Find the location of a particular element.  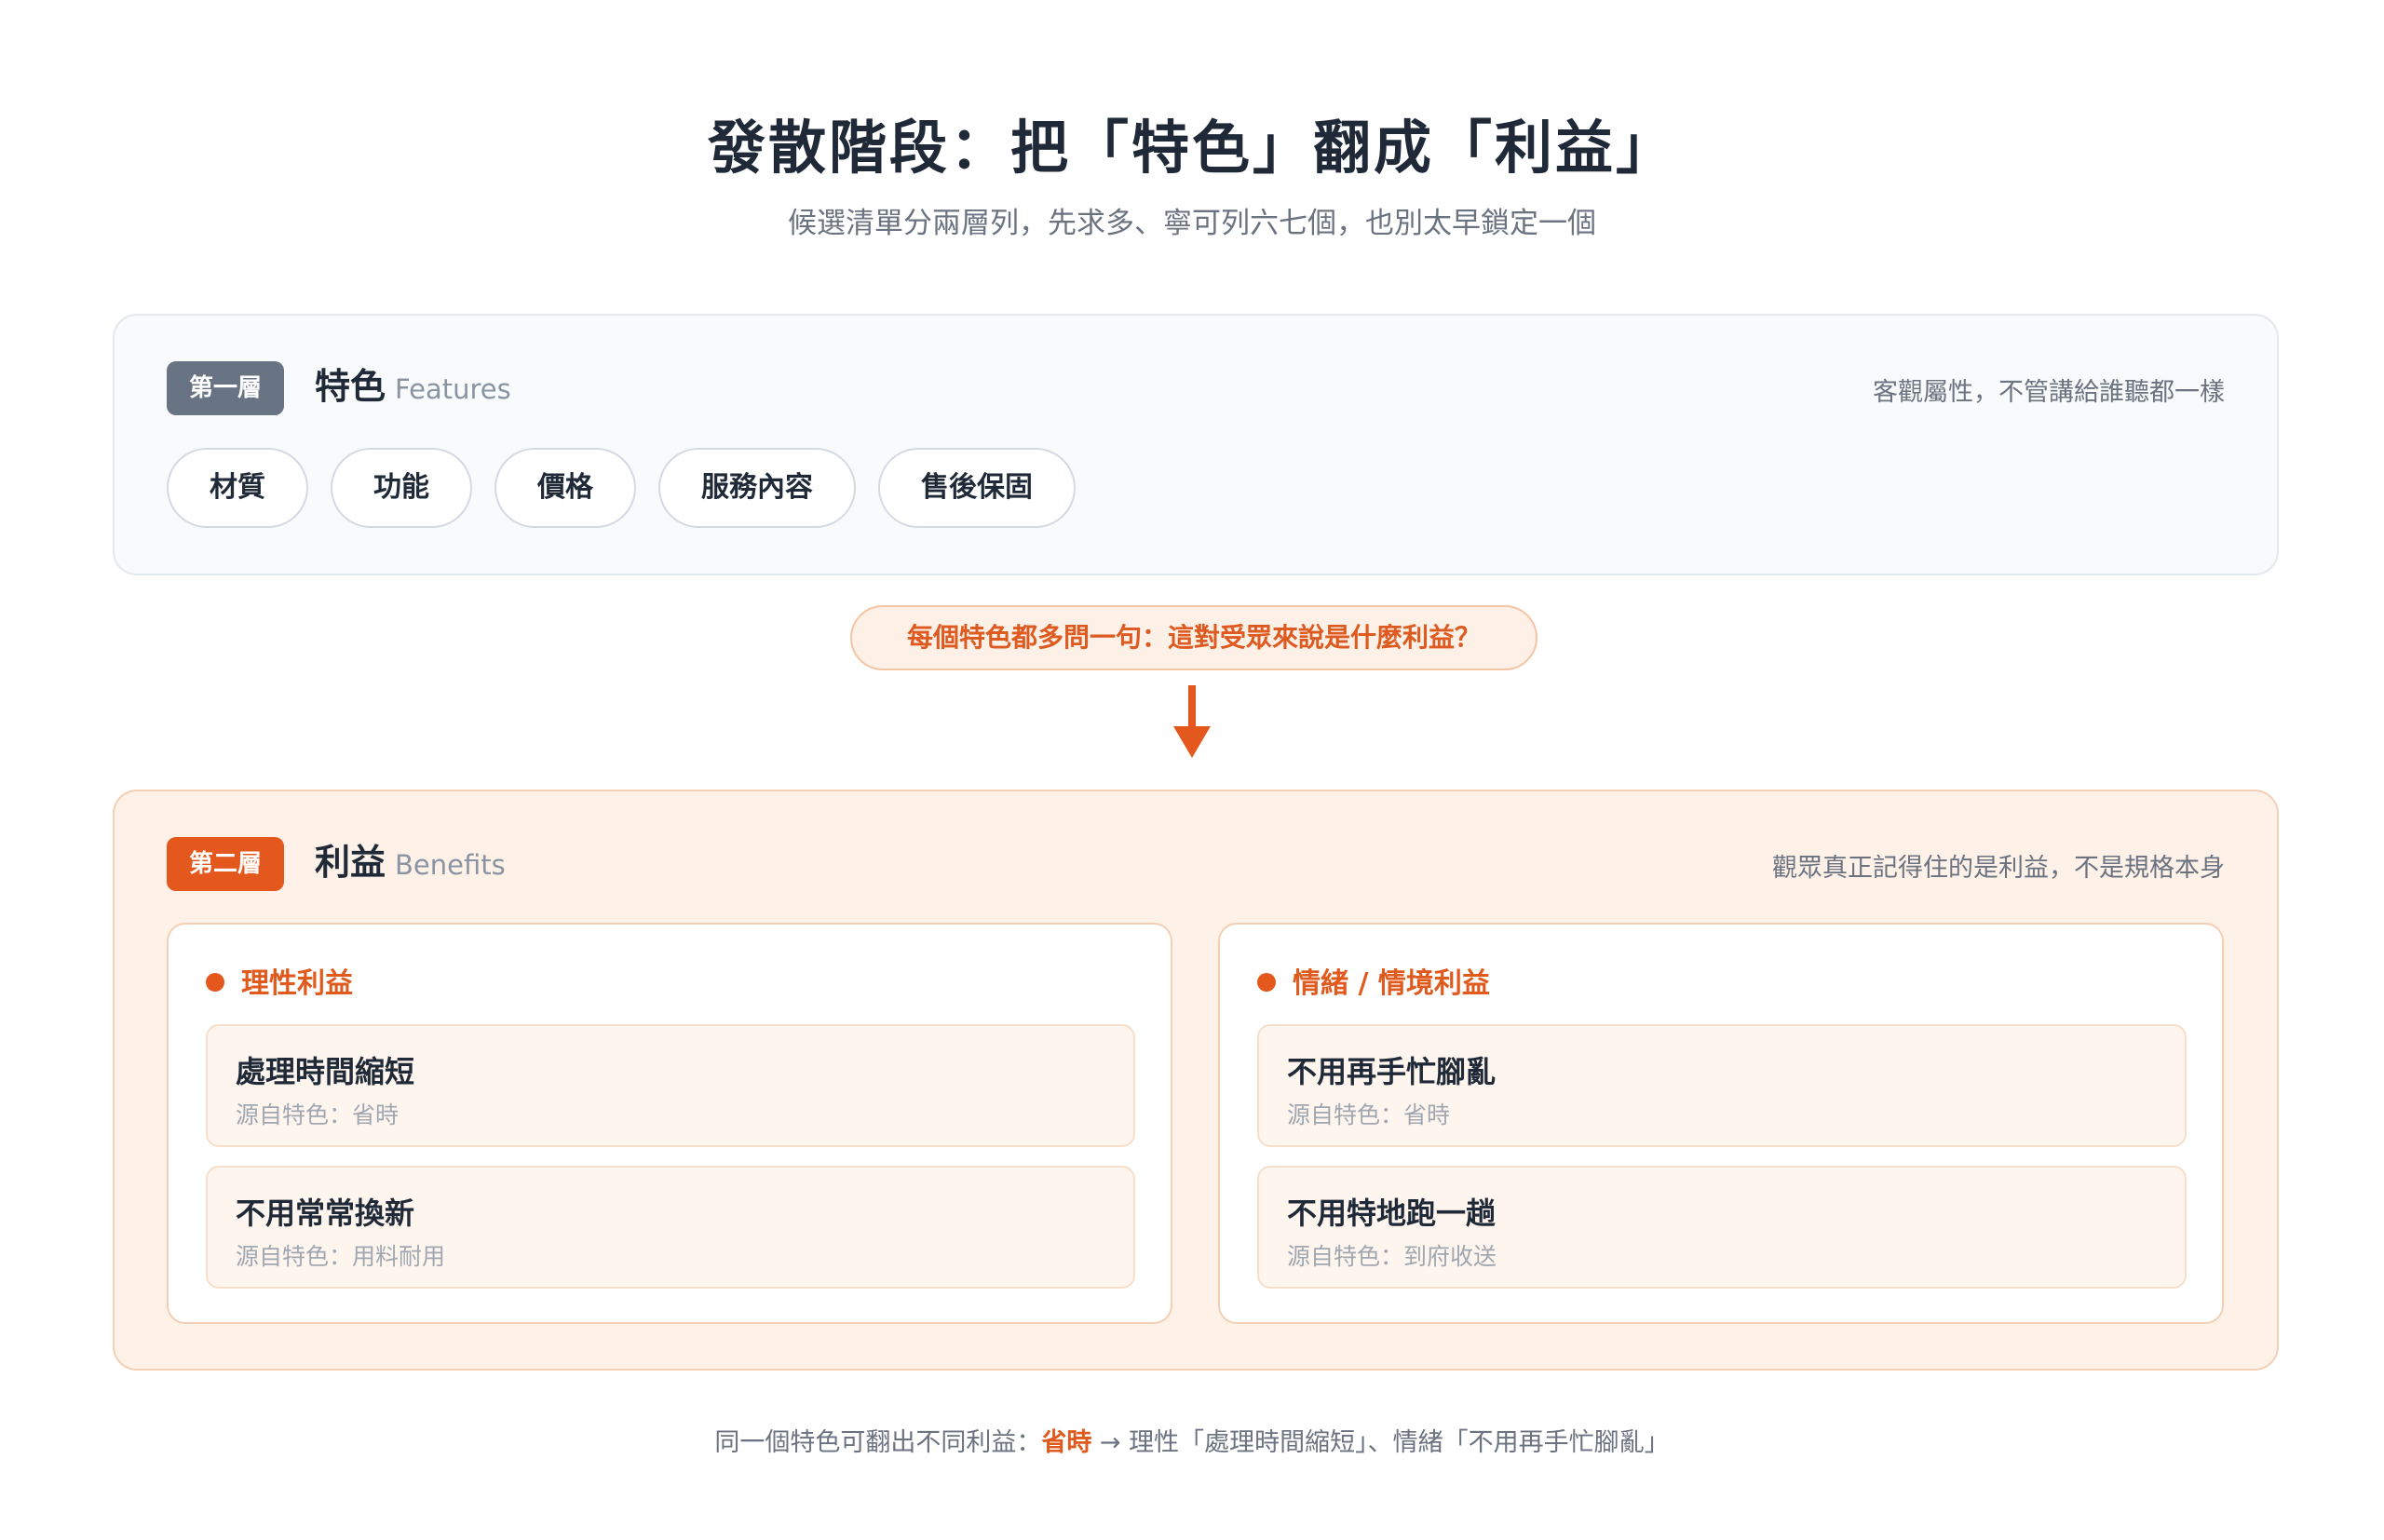

benefits-title: 利益 Benefits is located at coordinates (410, 859).